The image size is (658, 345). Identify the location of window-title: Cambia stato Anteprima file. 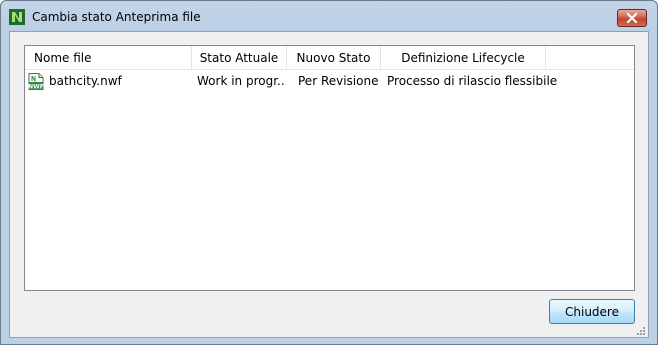
(116, 17).